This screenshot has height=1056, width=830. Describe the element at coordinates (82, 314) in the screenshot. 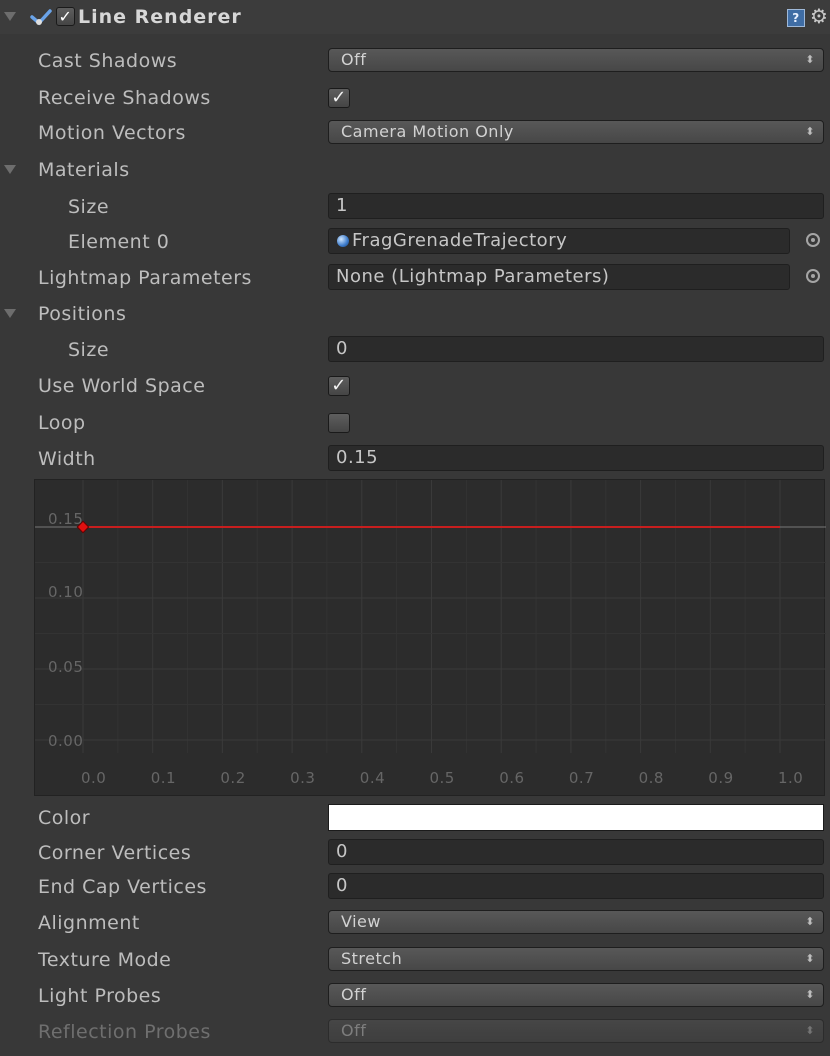

I see `positions-label: Positions` at that location.